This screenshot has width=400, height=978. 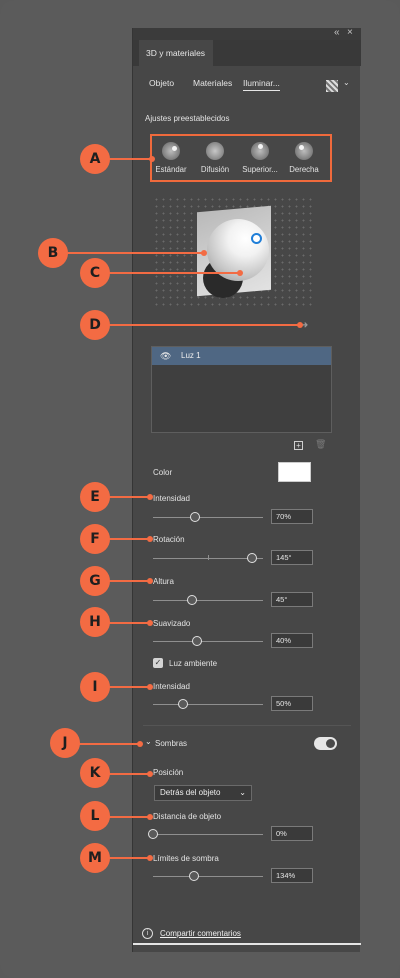 I want to click on callout-badge: G, so click(x=95, y=581).